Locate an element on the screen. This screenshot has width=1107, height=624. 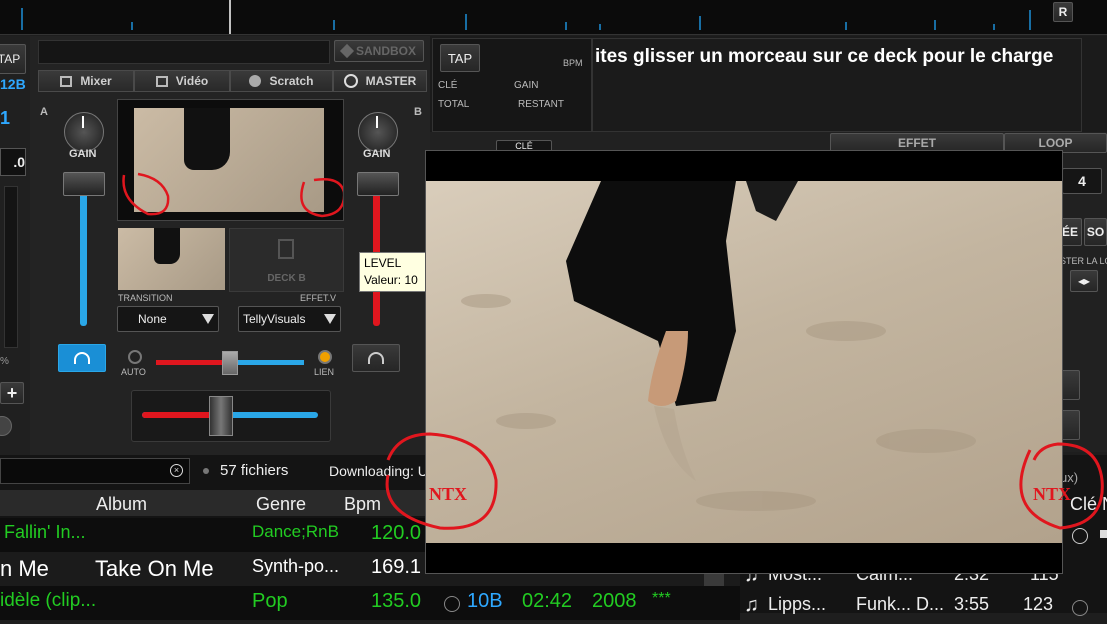
tooltip-value: Valeur: 10 is located at coordinates (391, 280).